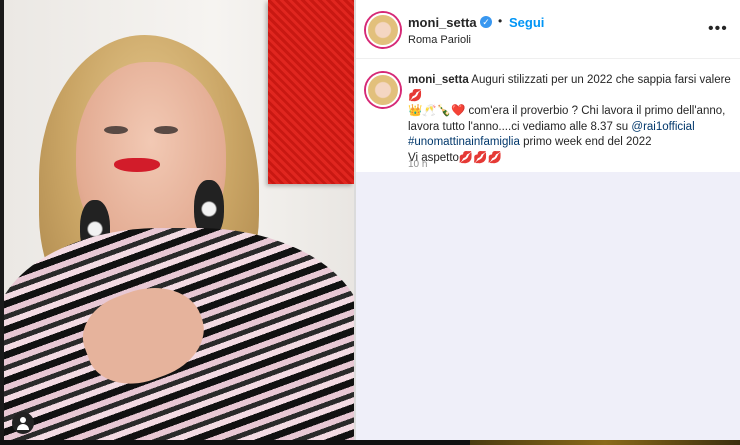 This screenshot has height=445, width=740. I want to click on location-link: Roma Parioli, so click(439, 40).